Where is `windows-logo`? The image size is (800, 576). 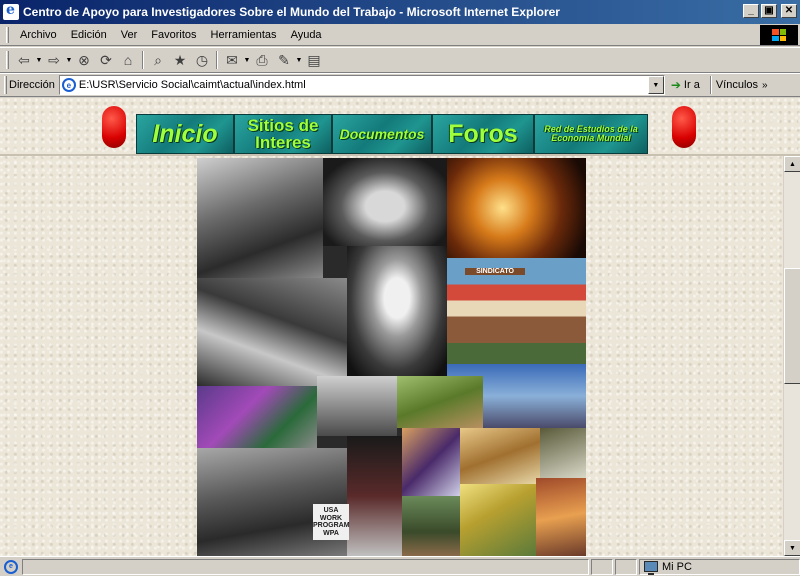
windows-logo is located at coordinates (779, 35).